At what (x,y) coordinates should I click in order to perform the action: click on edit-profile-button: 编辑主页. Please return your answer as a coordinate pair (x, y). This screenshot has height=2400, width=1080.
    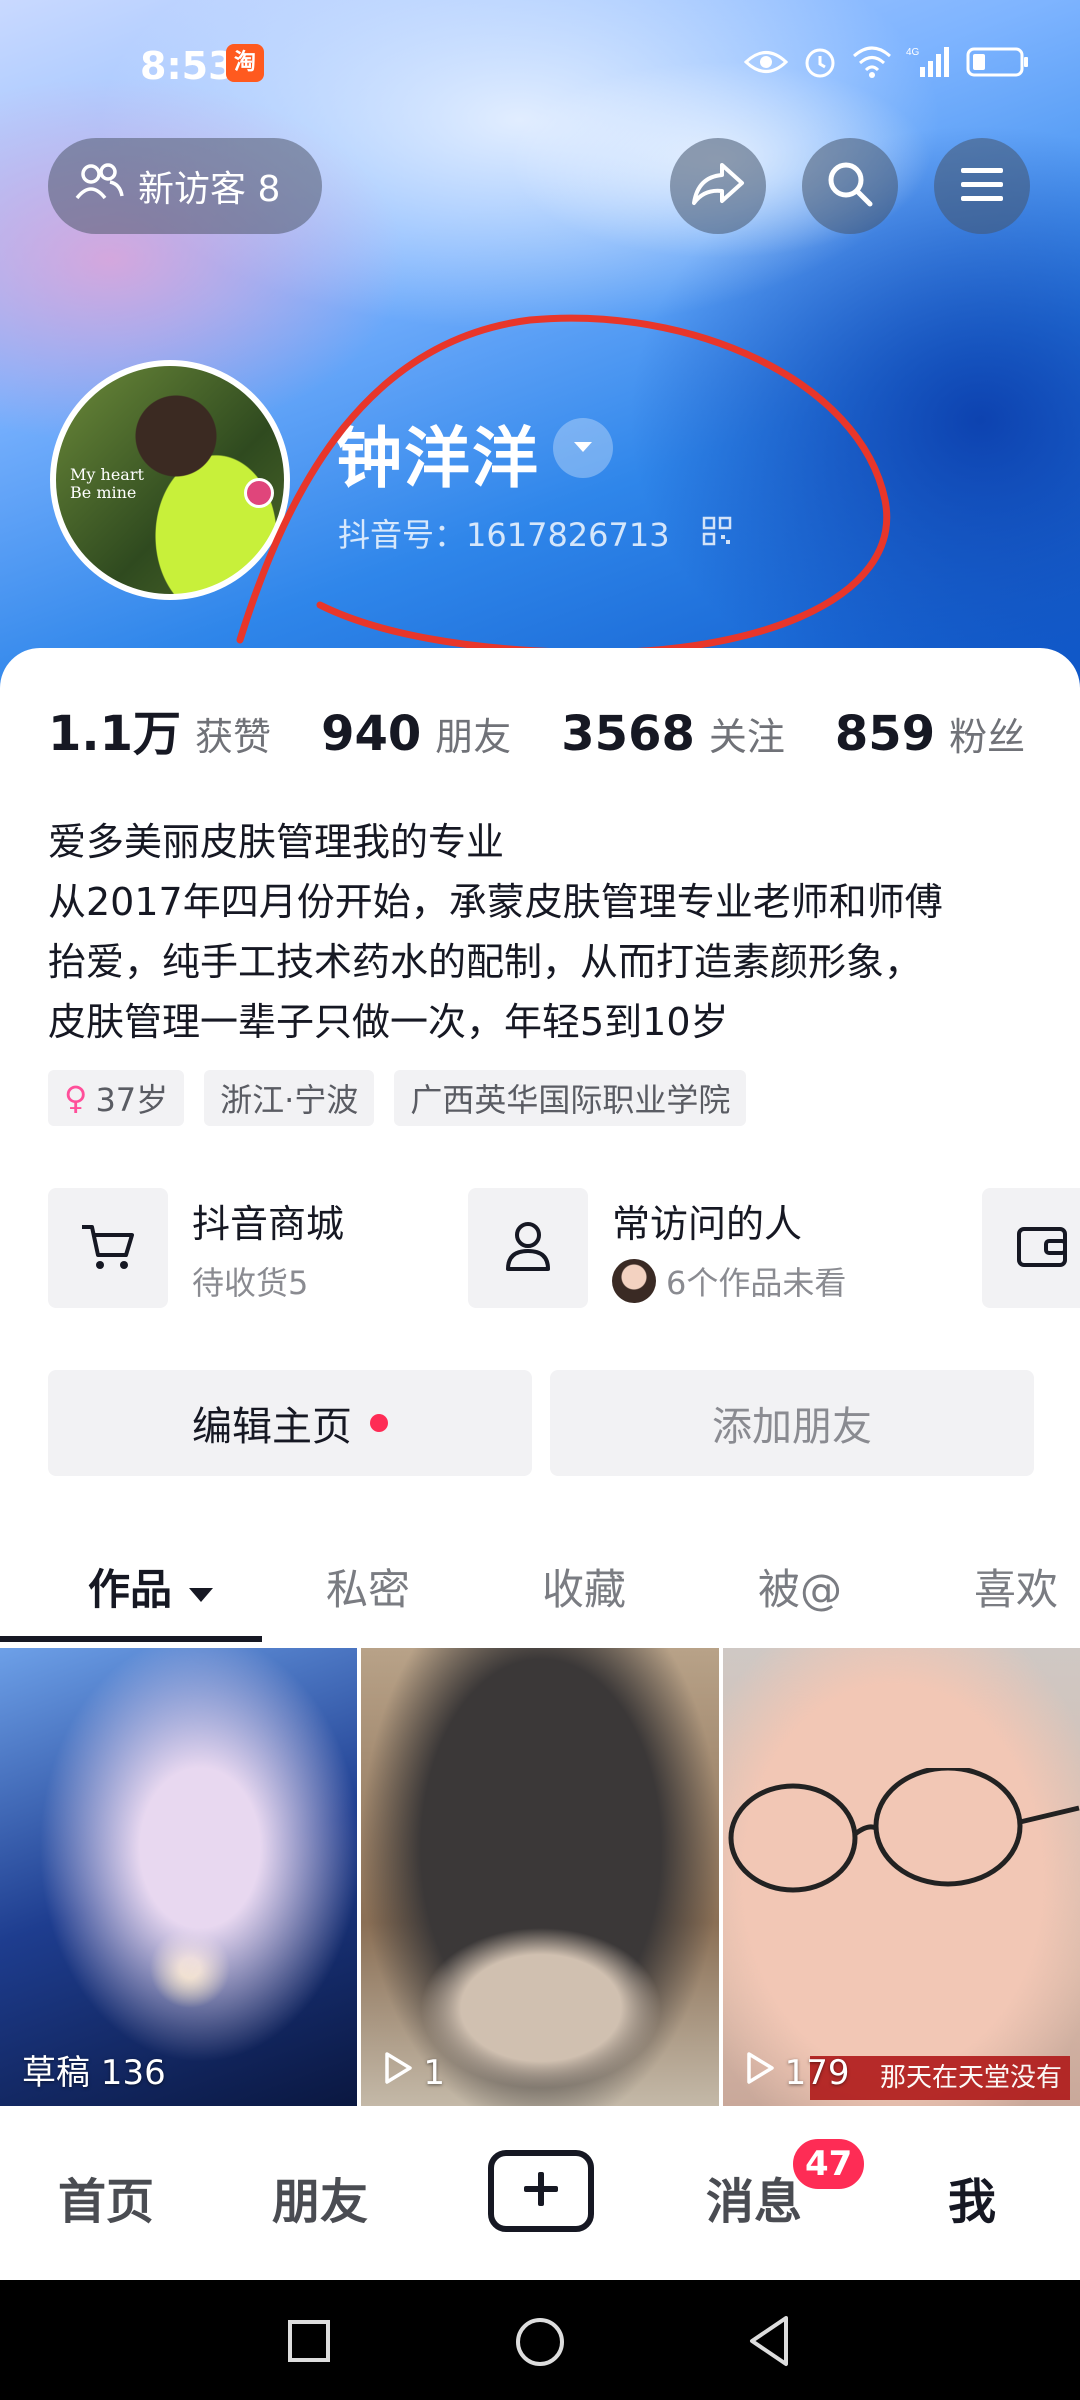
    Looking at the image, I should click on (290, 1423).